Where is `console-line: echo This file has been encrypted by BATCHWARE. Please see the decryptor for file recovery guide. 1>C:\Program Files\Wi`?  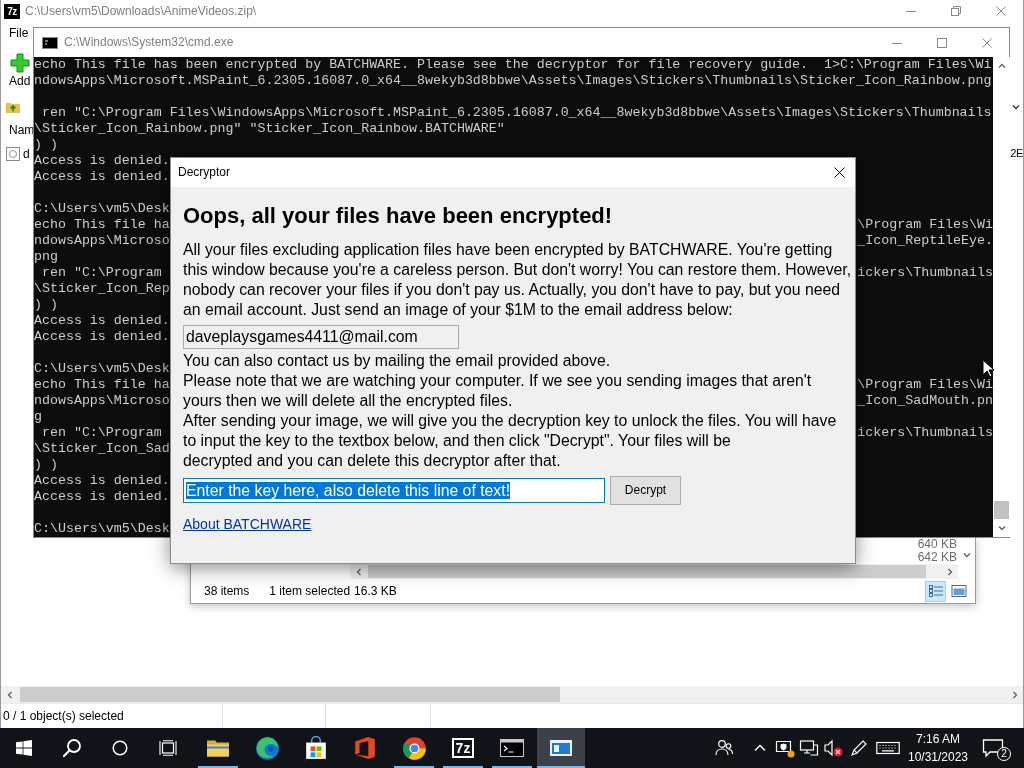
console-line: echo This file has been encrypted by BATCHWARE. Please see the decryptor for file recovery guide. 1>C:\Program Files\Wi is located at coordinates (513, 65).